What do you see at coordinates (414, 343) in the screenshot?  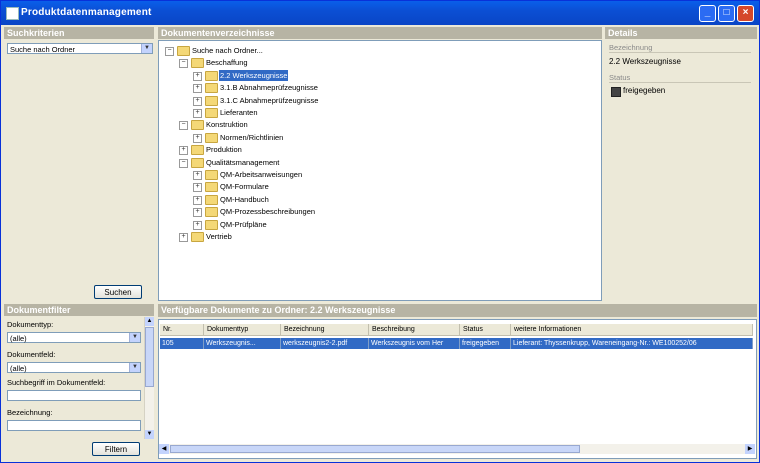 I see `table-cell: Werkszeugnis vom Her` at bounding box center [414, 343].